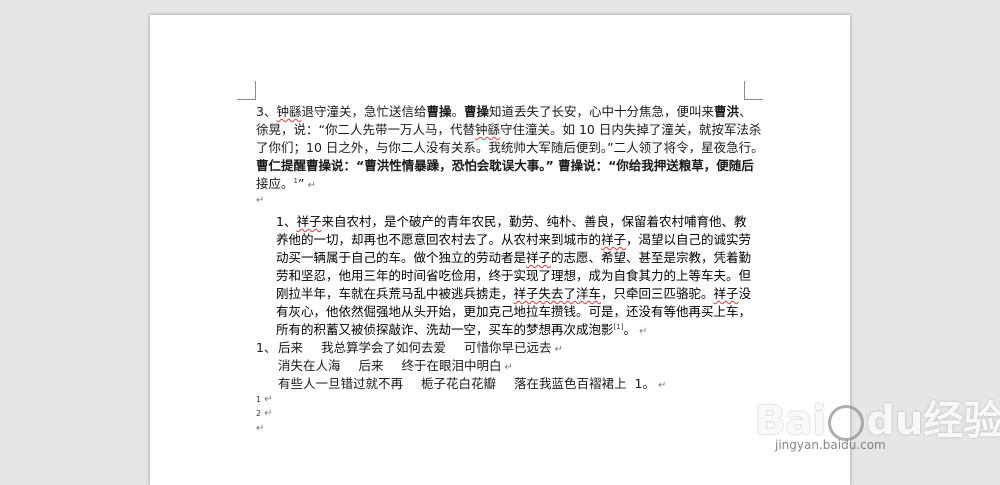 Image resolution: width=1000 pixels, height=485 pixels. Describe the element at coordinates (504, 111) in the screenshot. I see `paragraph-1-line: 3、钟繇退守潼关，急忙送信给曹操。曹操知道丢失了长安，心中十分焦急，便叫来曹洪、` at that location.